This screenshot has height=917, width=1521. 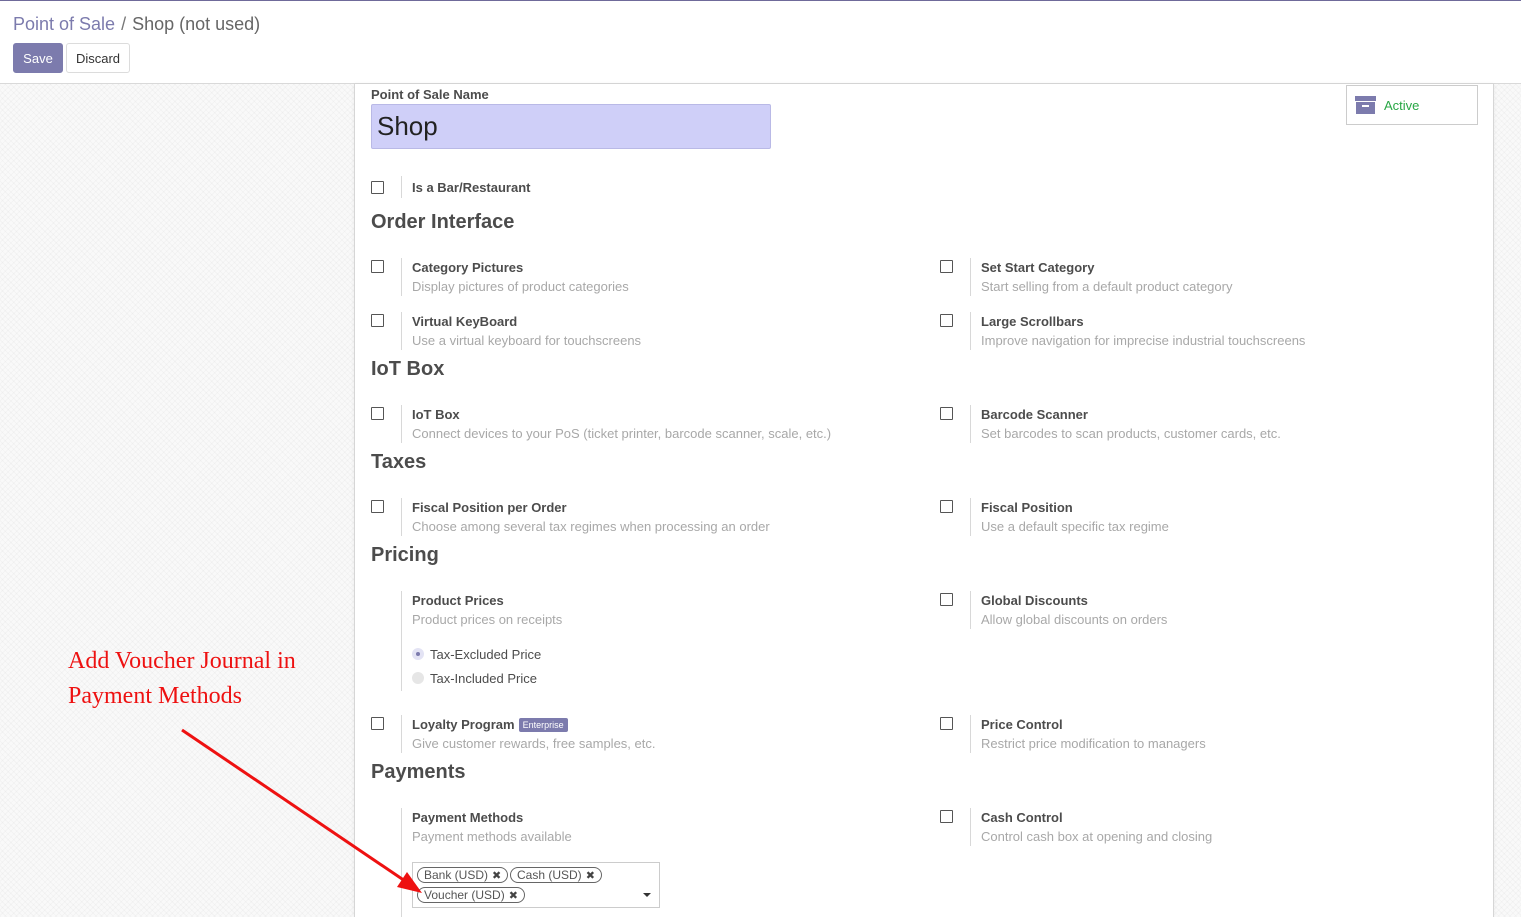 What do you see at coordinates (465, 321) in the screenshot?
I see `virtual-keyboard-title: Virtual KeyBoard` at bounding box center [465, 321].